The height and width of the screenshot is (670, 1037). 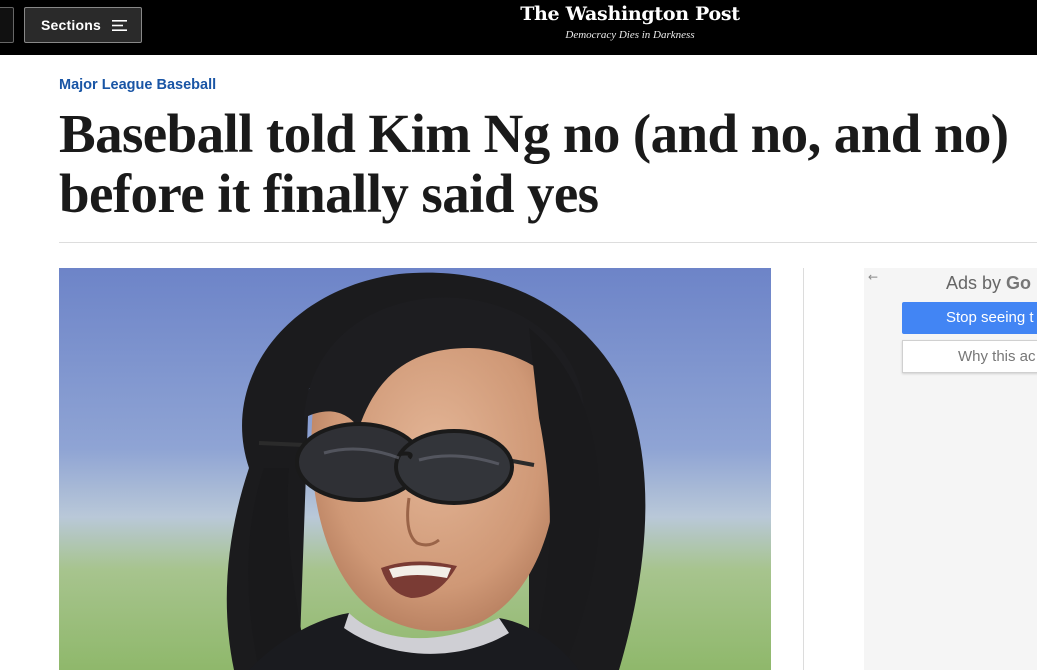 What do you see at coordinates (119, 25) in the screenshot?
I see `menu-icon` at bounding box center [119, 25].